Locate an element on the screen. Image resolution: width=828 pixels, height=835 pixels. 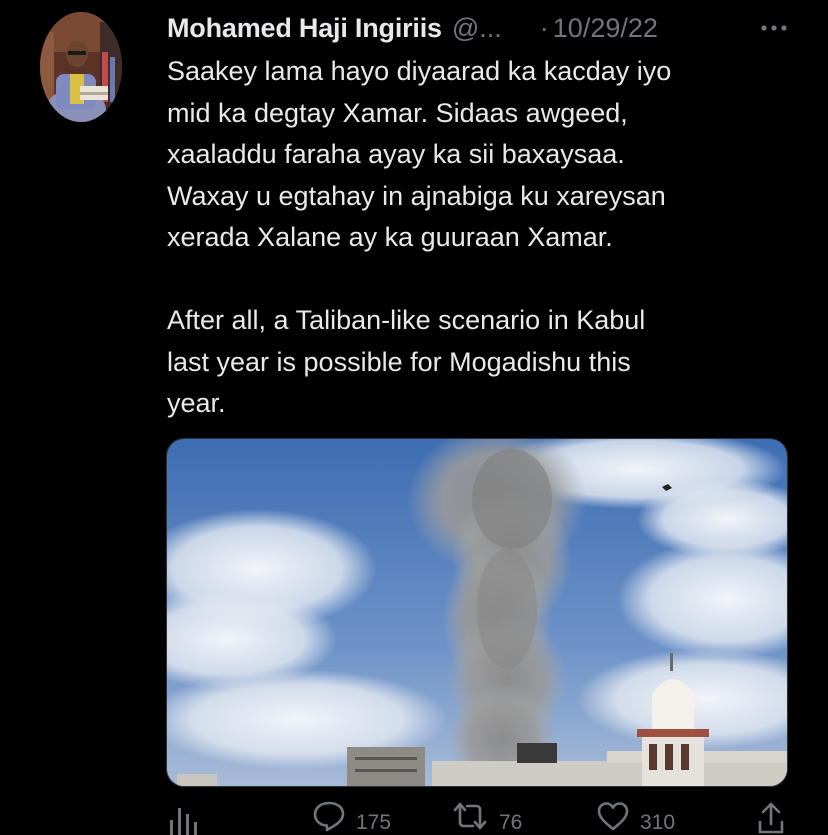
like-button: 310 is located at coordinates (635, 817).